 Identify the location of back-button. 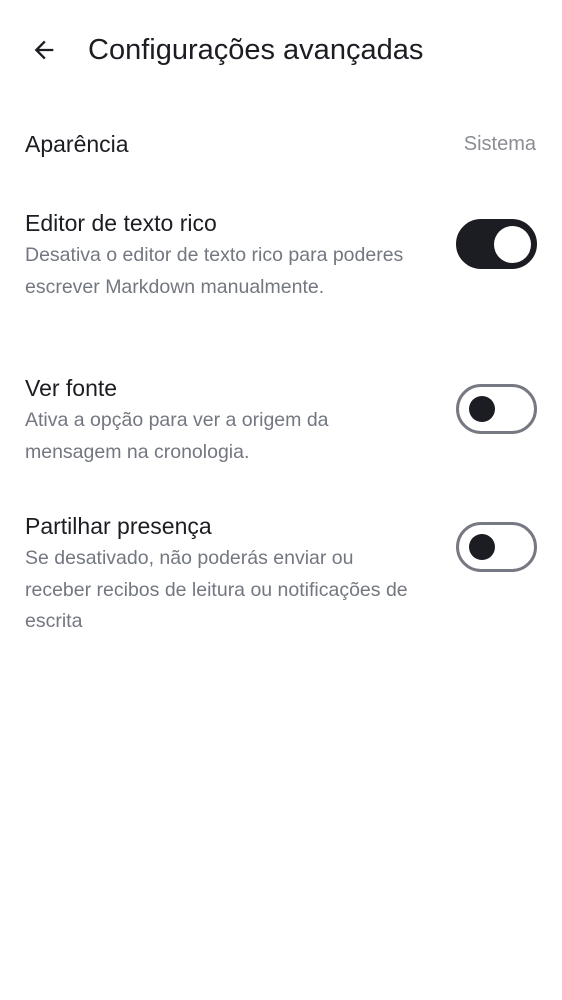
(44, 50).